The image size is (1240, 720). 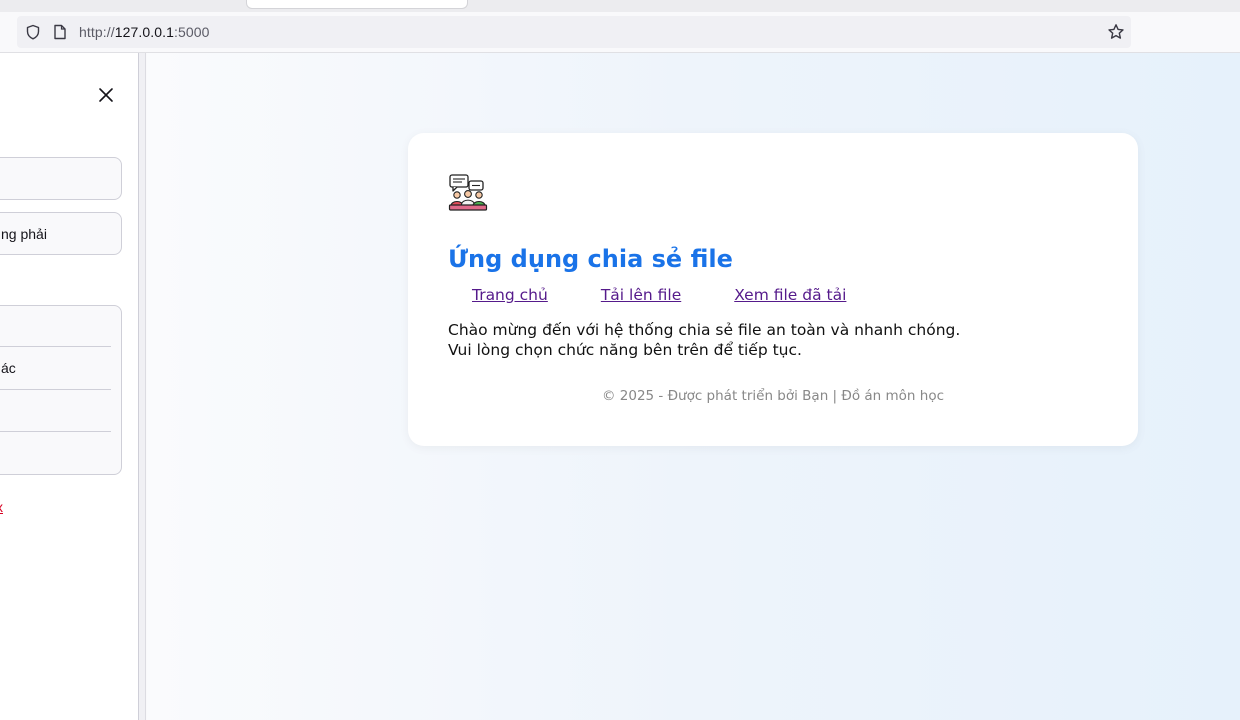 I want to click on sidebar-option-2: ng phải, so click(x=61, y=233).